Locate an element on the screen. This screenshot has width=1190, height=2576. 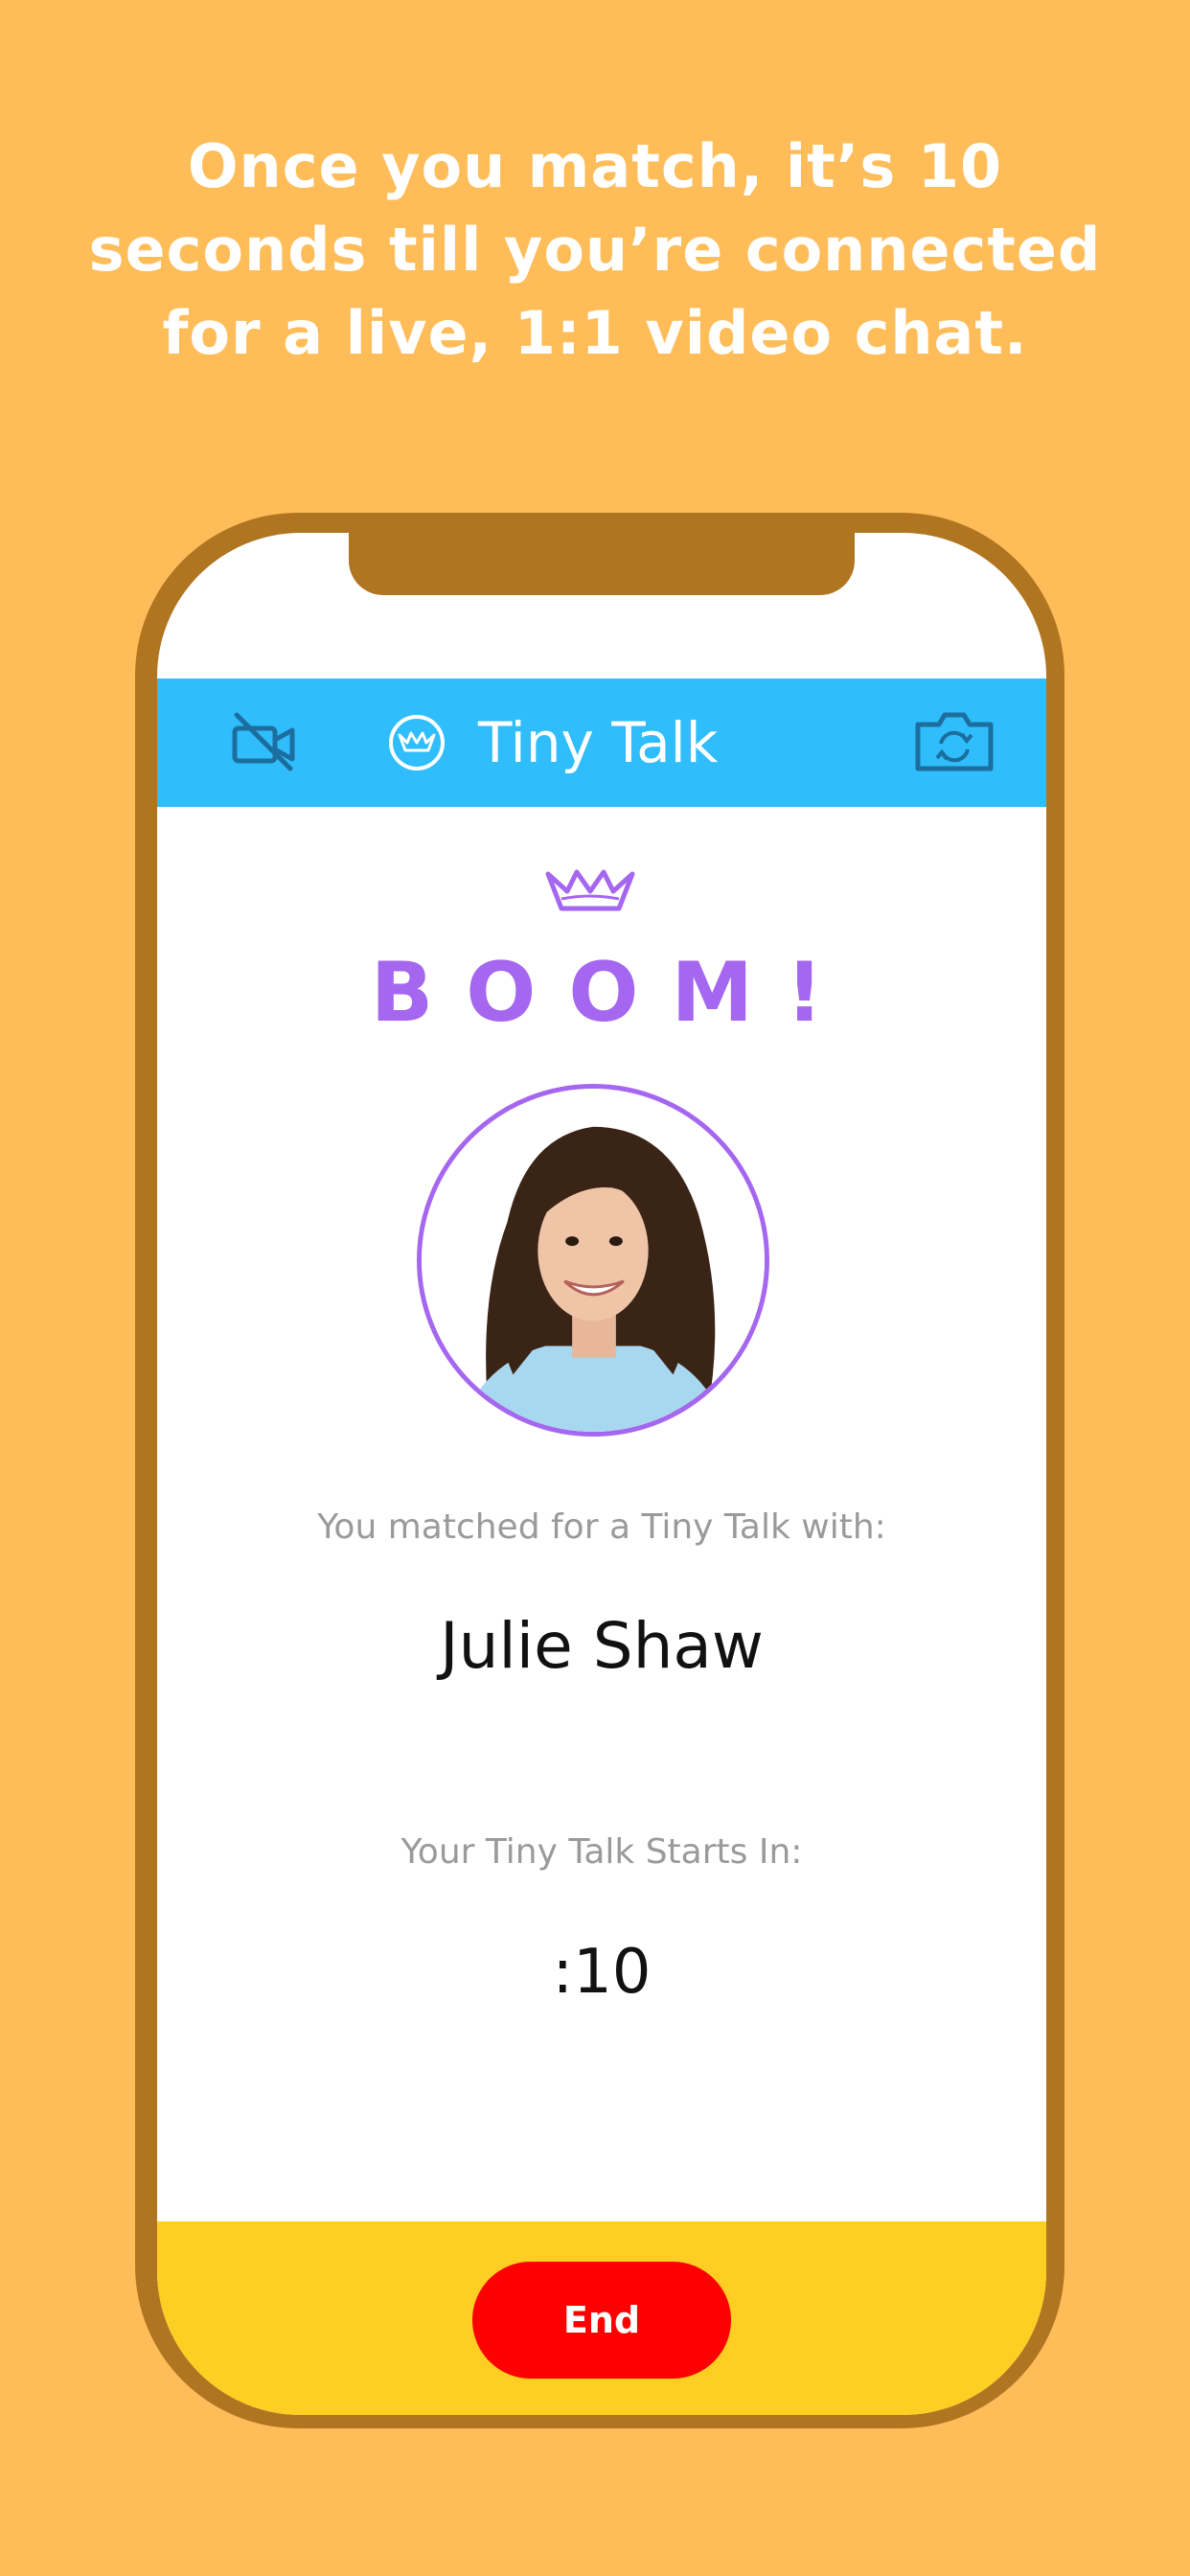
avatar is located at coordinates (593, 1260).